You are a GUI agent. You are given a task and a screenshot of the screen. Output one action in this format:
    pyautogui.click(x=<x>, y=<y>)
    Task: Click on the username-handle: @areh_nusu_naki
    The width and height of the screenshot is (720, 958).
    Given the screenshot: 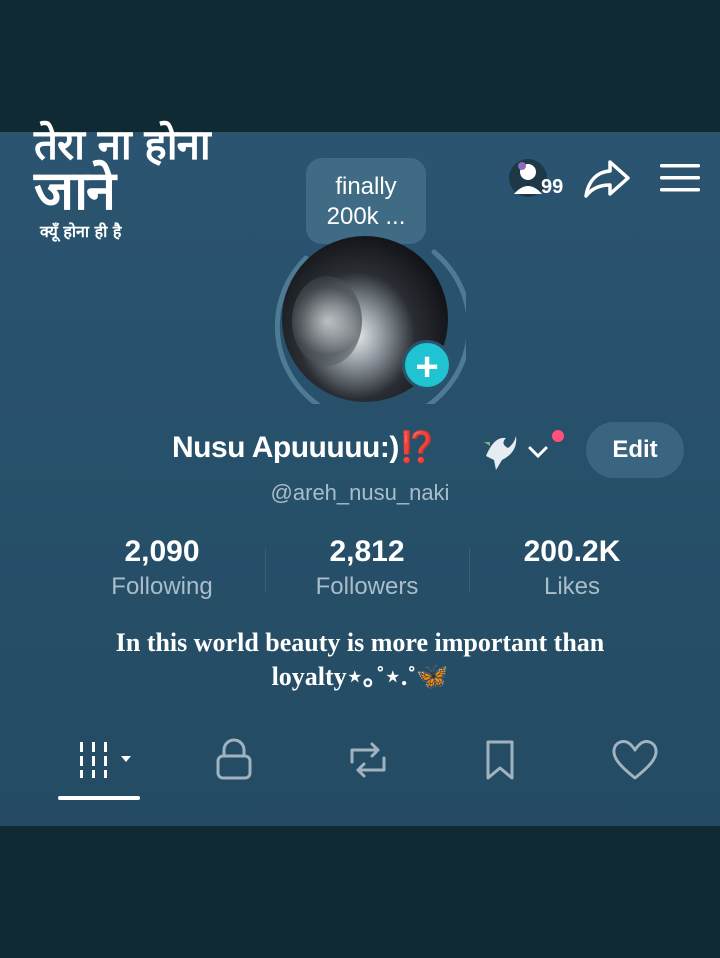 What is the action you would take?
    pyautogui.click(x=360, y=492)
    